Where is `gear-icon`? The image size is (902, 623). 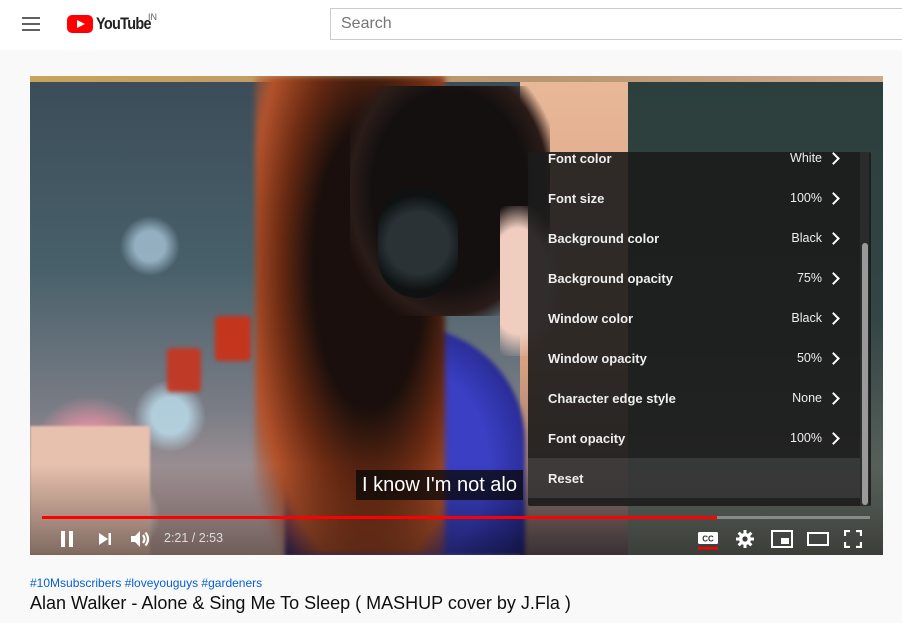
gear-icon is located at coordinates (745, 539).